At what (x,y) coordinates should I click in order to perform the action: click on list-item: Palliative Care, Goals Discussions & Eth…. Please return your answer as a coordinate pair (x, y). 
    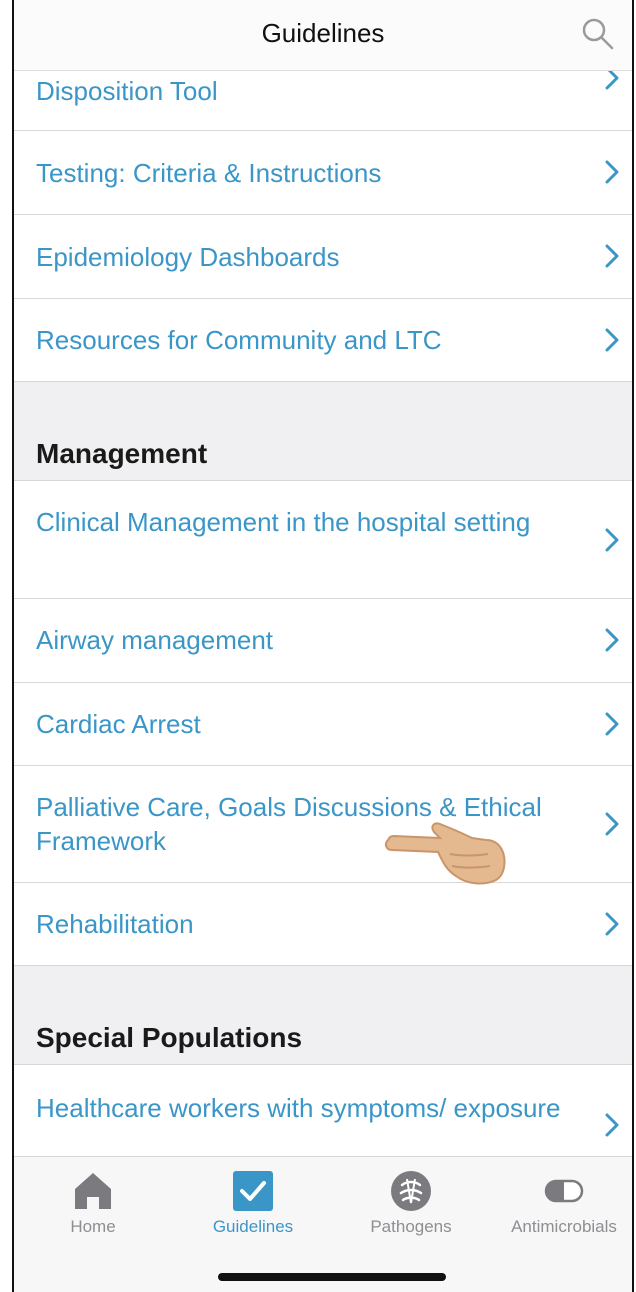
    Looking at the image, I should click on (323, 824).